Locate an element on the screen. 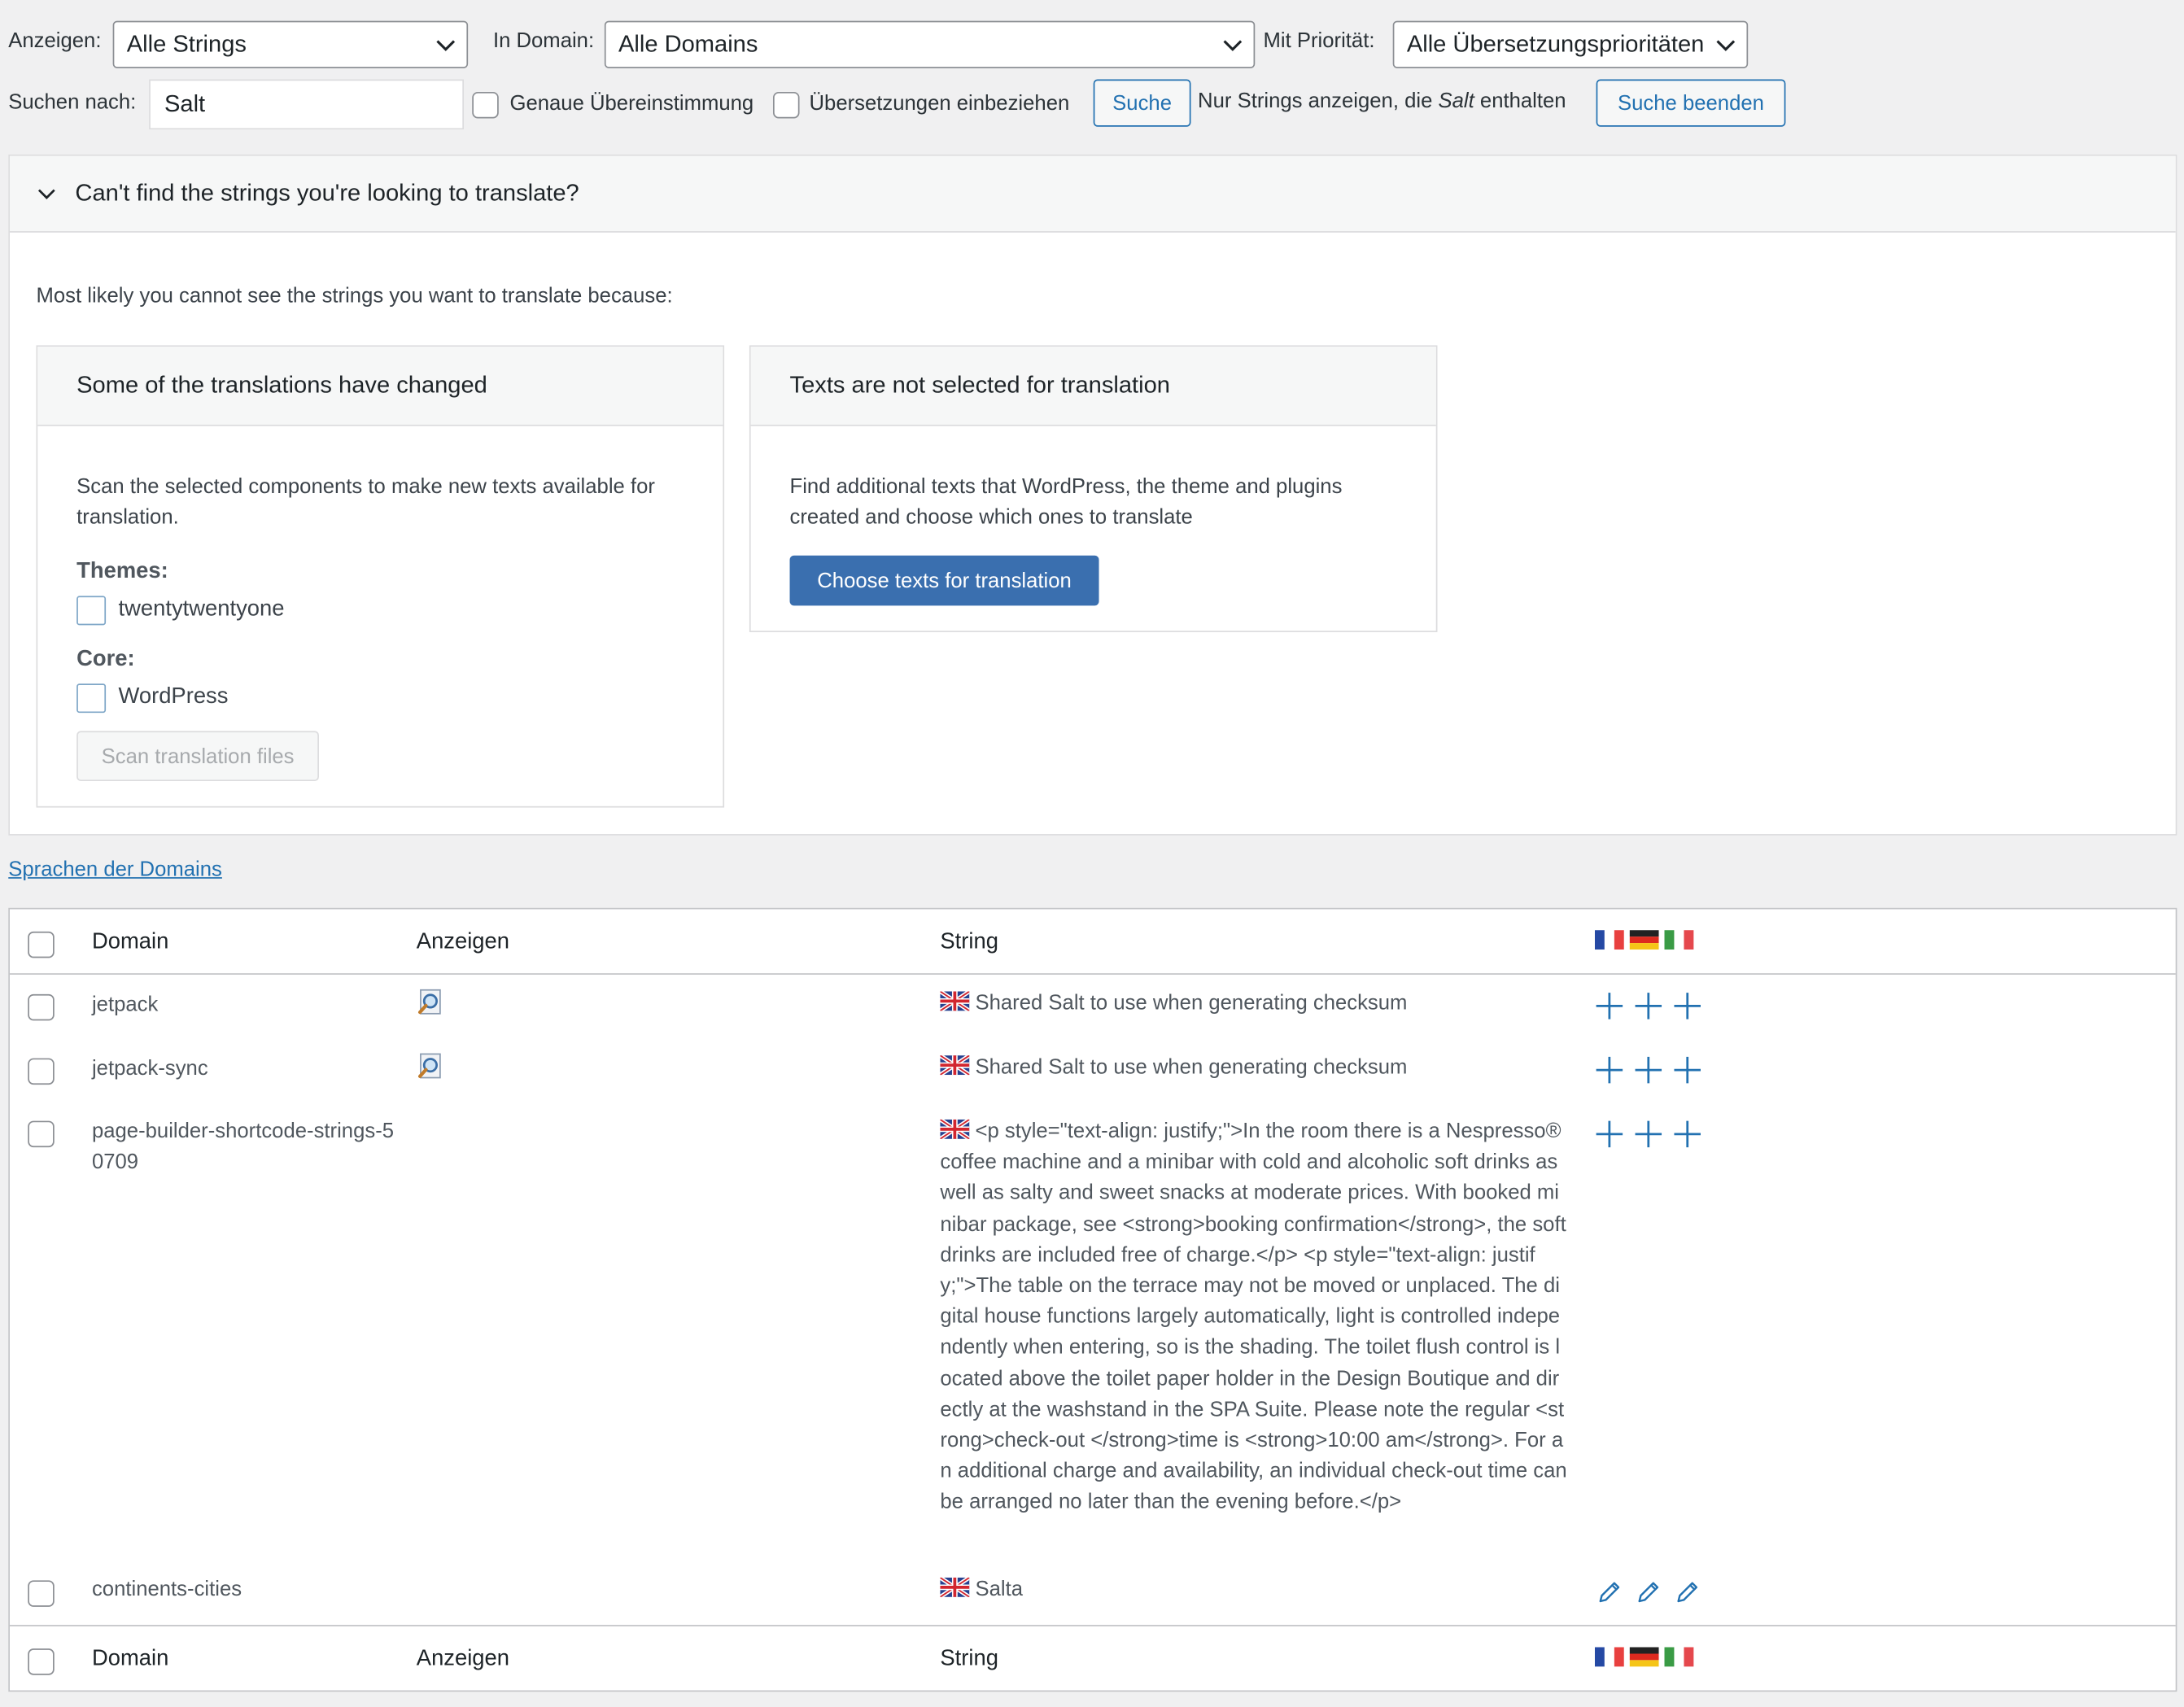 Image resolution: width=2184 pixels, height=1707 pixels. search-notice-term: Salt is located at coordinates (1456, 101).